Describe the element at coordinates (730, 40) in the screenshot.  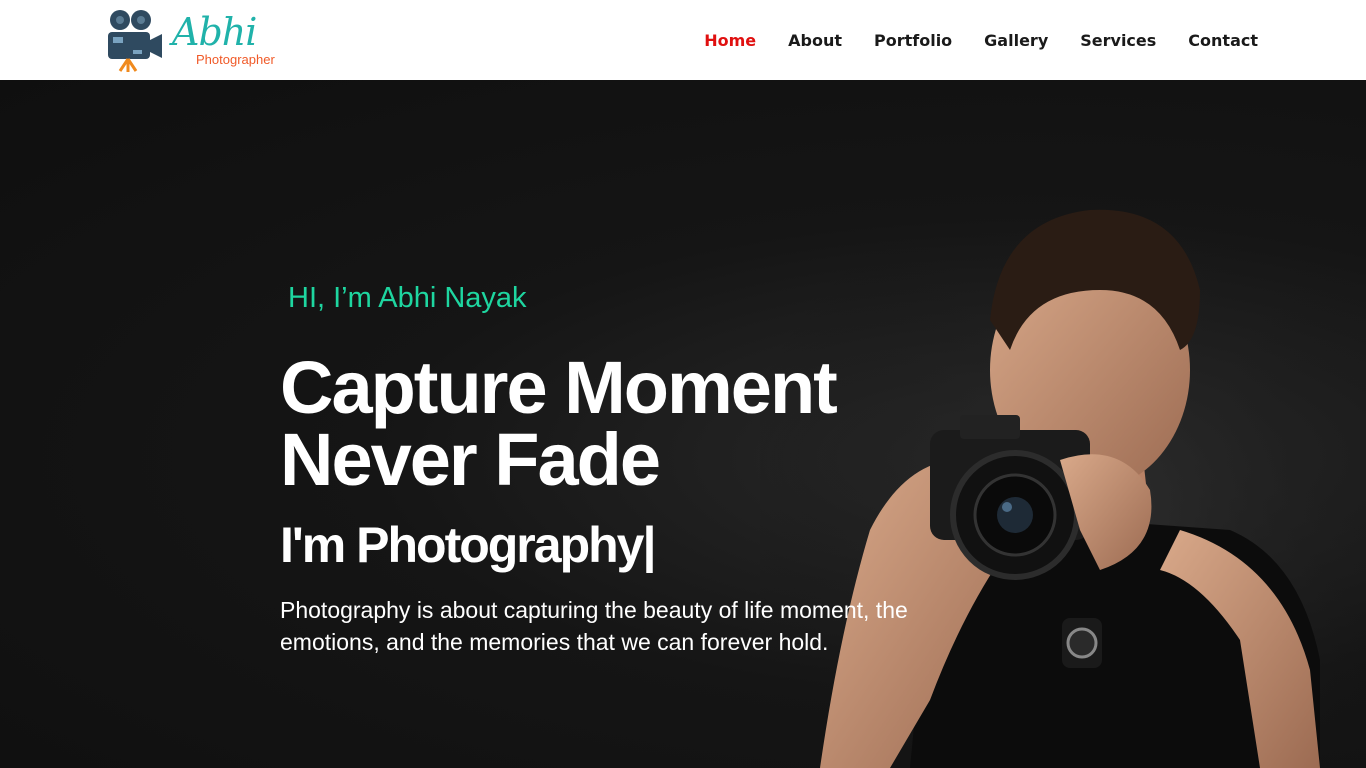
I see `nav-home: Home` at that location.